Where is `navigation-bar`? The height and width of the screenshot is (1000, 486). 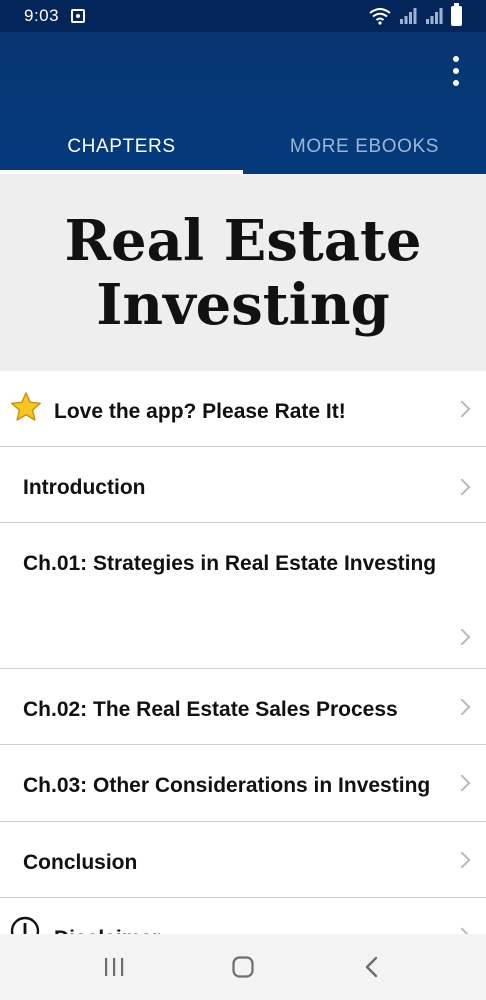
navigation-bar is located at coordinates (243, 967).